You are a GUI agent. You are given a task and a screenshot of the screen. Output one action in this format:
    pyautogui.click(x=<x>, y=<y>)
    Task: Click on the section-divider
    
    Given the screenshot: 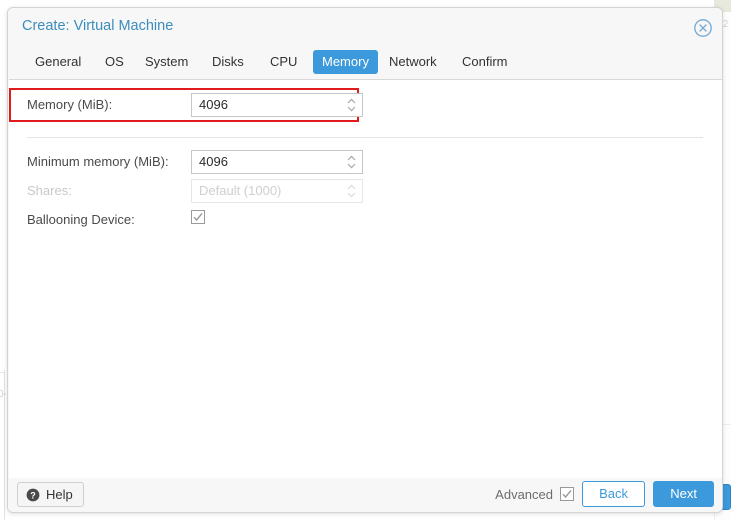 What is the action you would take?
    pyautogui.click(x=365, y=137)
    